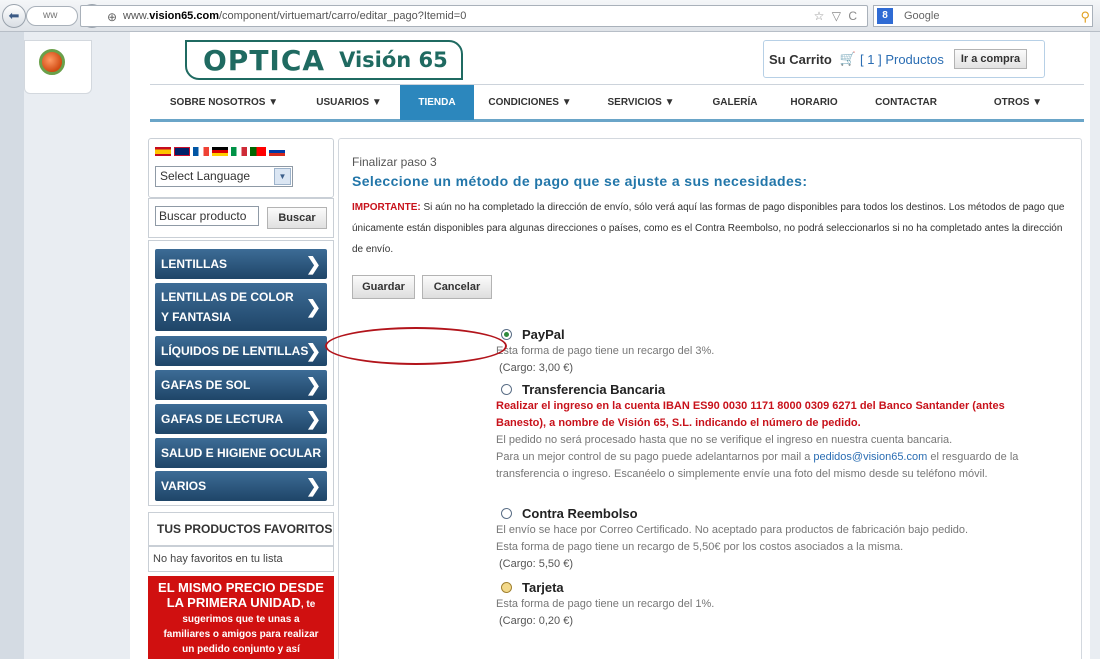 Image resolution: width=1100 pixels, height=659 pixels. Describe the element at coordinates (277, 151) in the screenshot. I see `flag-ru-icon` at that location.